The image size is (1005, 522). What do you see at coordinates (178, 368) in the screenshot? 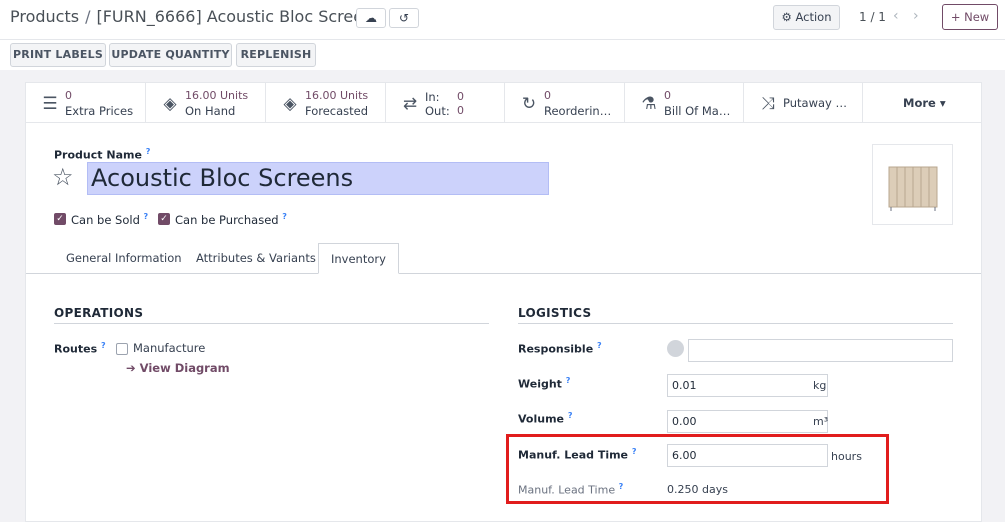
I see `view-diagram-link: ➔ View Diagram` at bounding box center [178, 368].